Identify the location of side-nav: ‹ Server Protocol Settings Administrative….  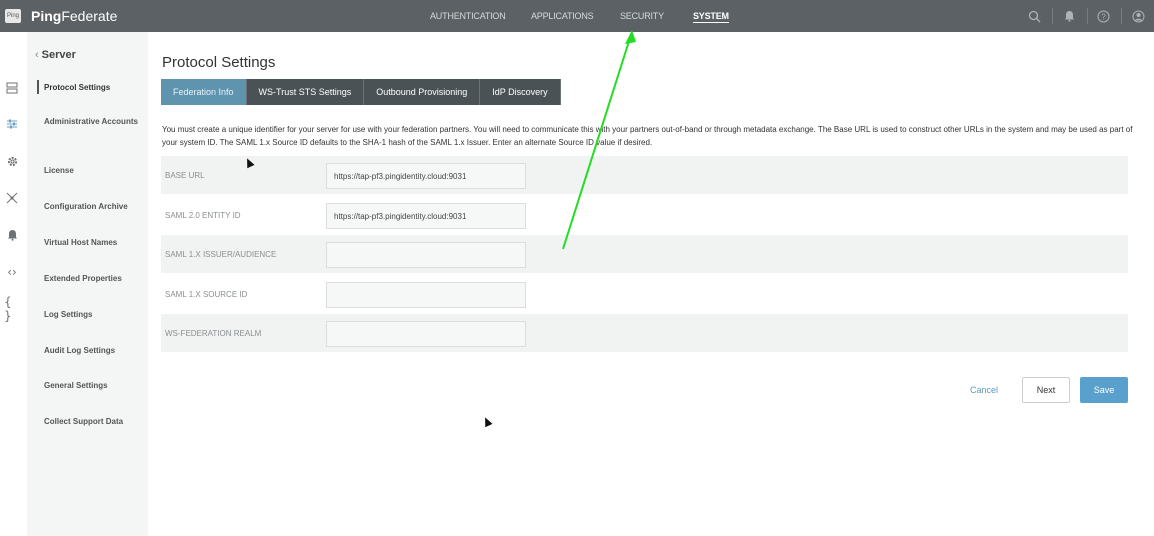
(87, 284).